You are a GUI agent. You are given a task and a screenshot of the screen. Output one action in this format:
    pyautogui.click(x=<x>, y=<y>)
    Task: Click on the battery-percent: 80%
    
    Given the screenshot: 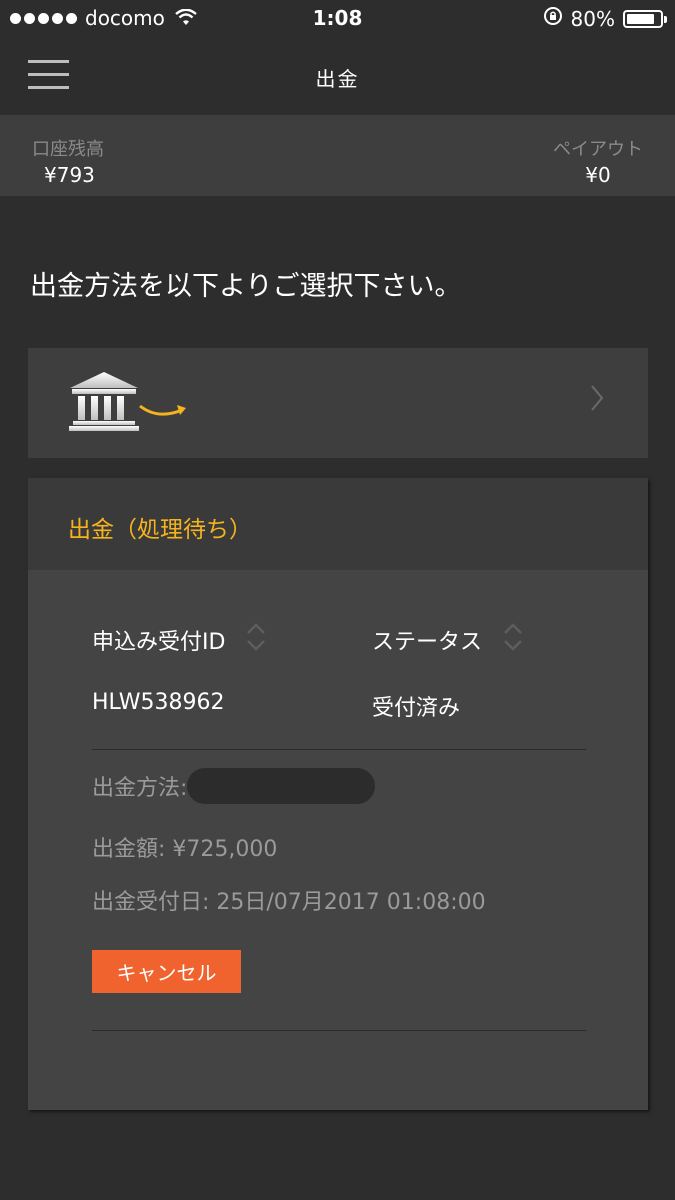 What is the action you would take?
    pyautogui.click(x=592, y=18)
    